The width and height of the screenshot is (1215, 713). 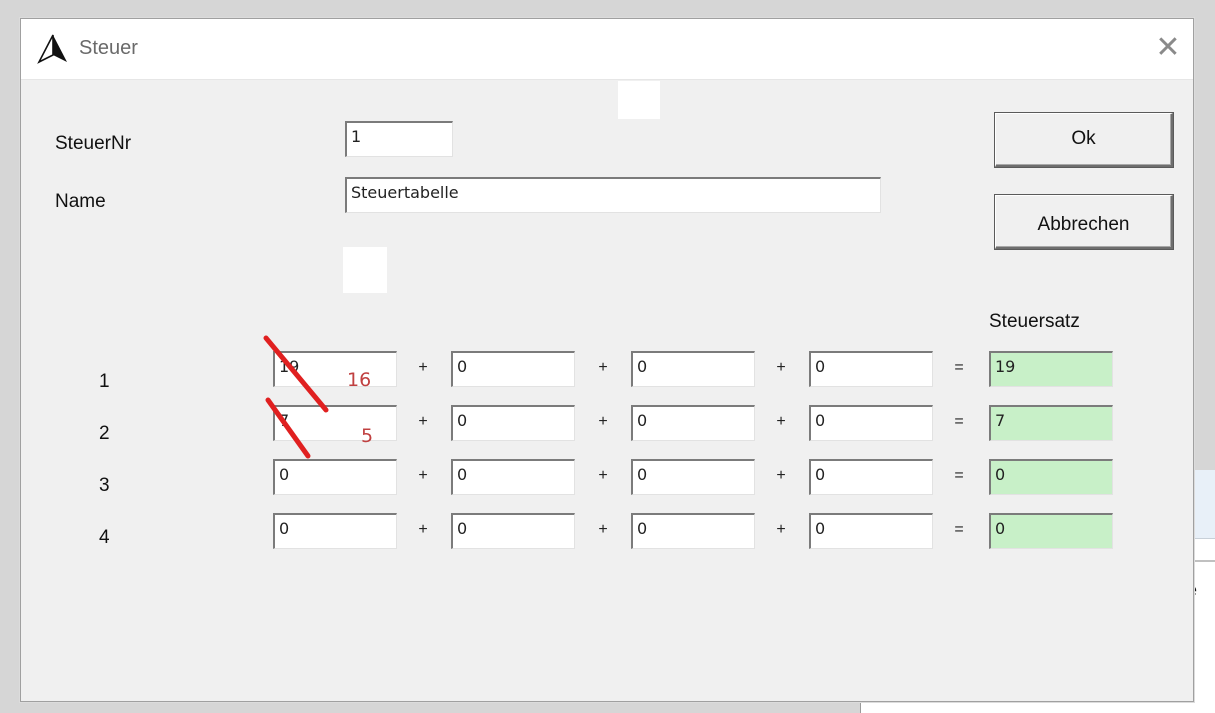 I want to click on close-icon: ✕, so click(x=1168, y=48).